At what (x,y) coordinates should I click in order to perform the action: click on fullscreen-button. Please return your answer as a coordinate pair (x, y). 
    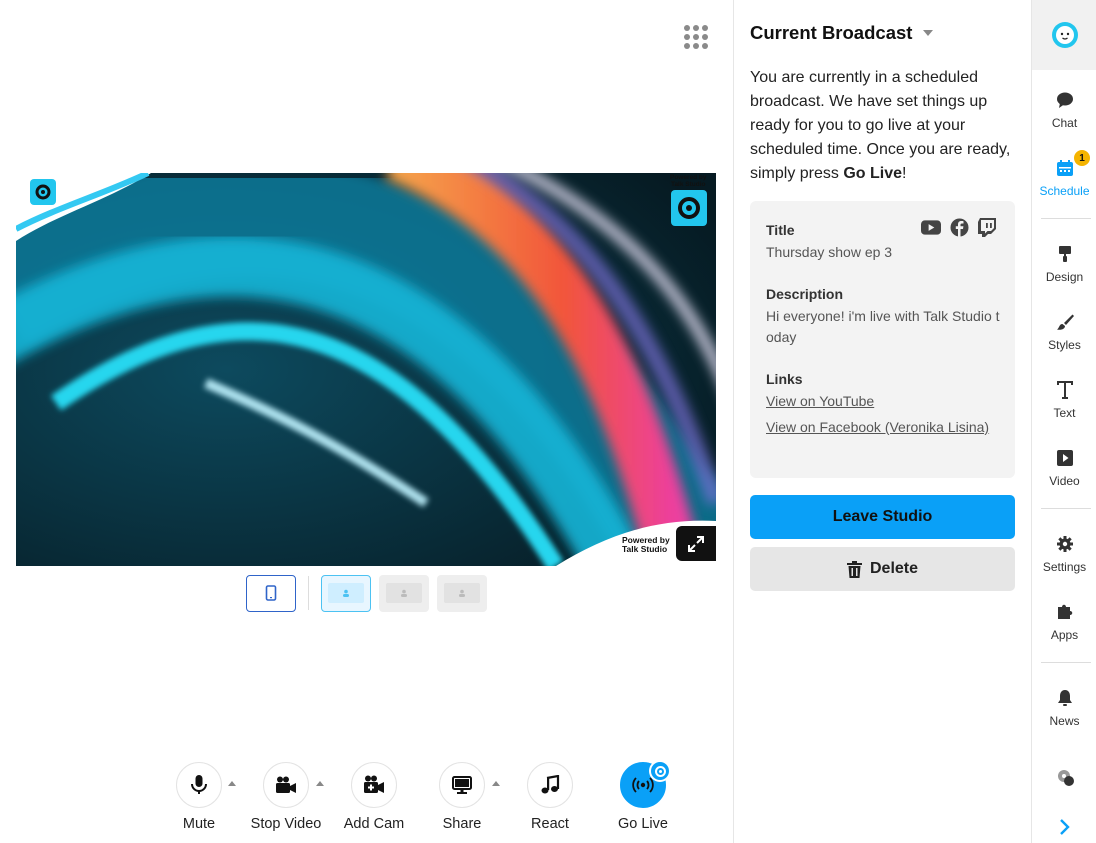
    Looking at the image, I should click on (696, 543).